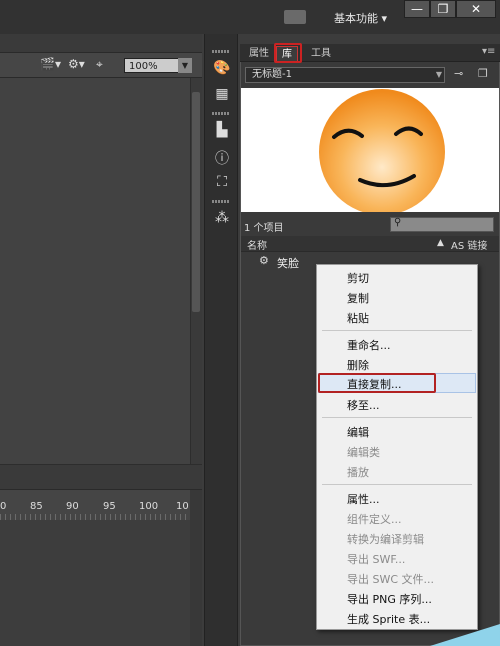  What do you see at coordinates (398, 222) in the screenshot?
I see `search-icon: ⚲` at bounding box center [398, 222].